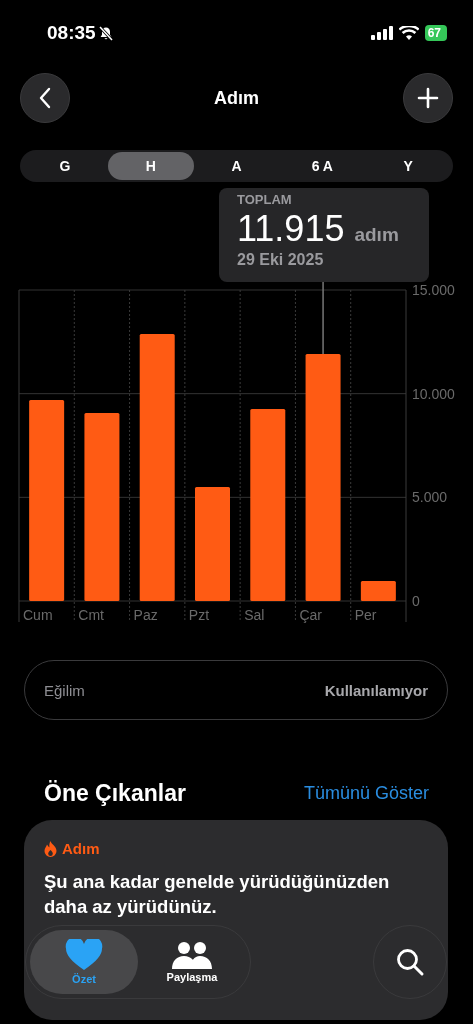  Describe the element at coordinates (192, 955) in the screenshot. I see `people-icon` at that location.